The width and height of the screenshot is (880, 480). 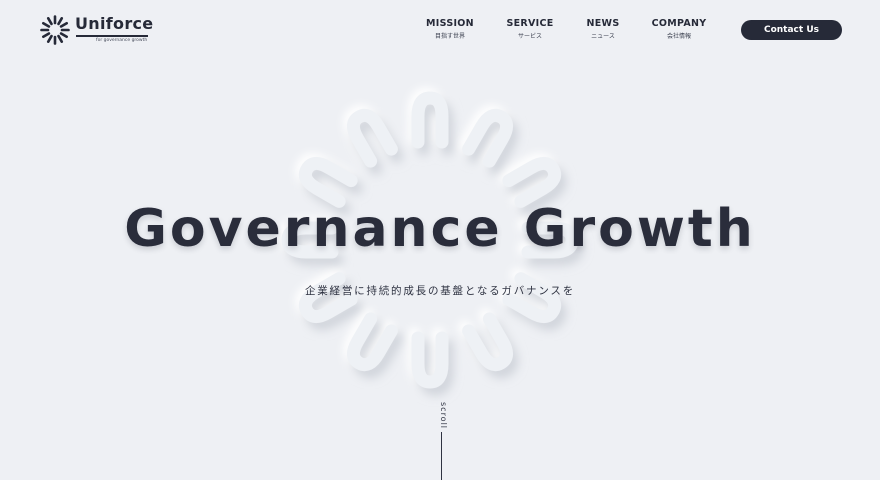 What do you see at coordinates (440, 291) in the screenshot?
I see `hero-subtitle: 企業経営に持続的成長の基盤となるガバナンスを` at bounding box center [440, 291].